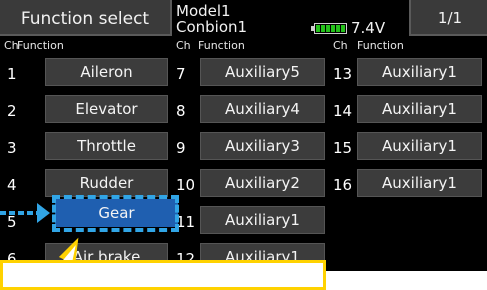  I want to click on function-button-ch11: Auxiliary1, so click(262, 220).